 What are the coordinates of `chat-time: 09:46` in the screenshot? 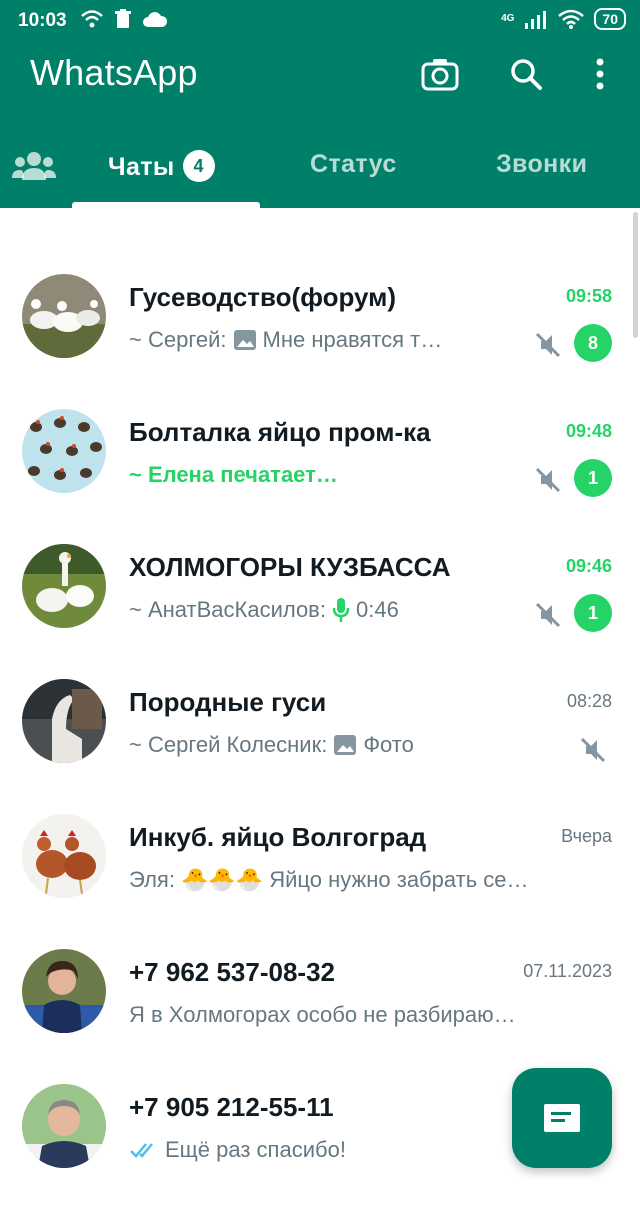 It's located at (588, 566).